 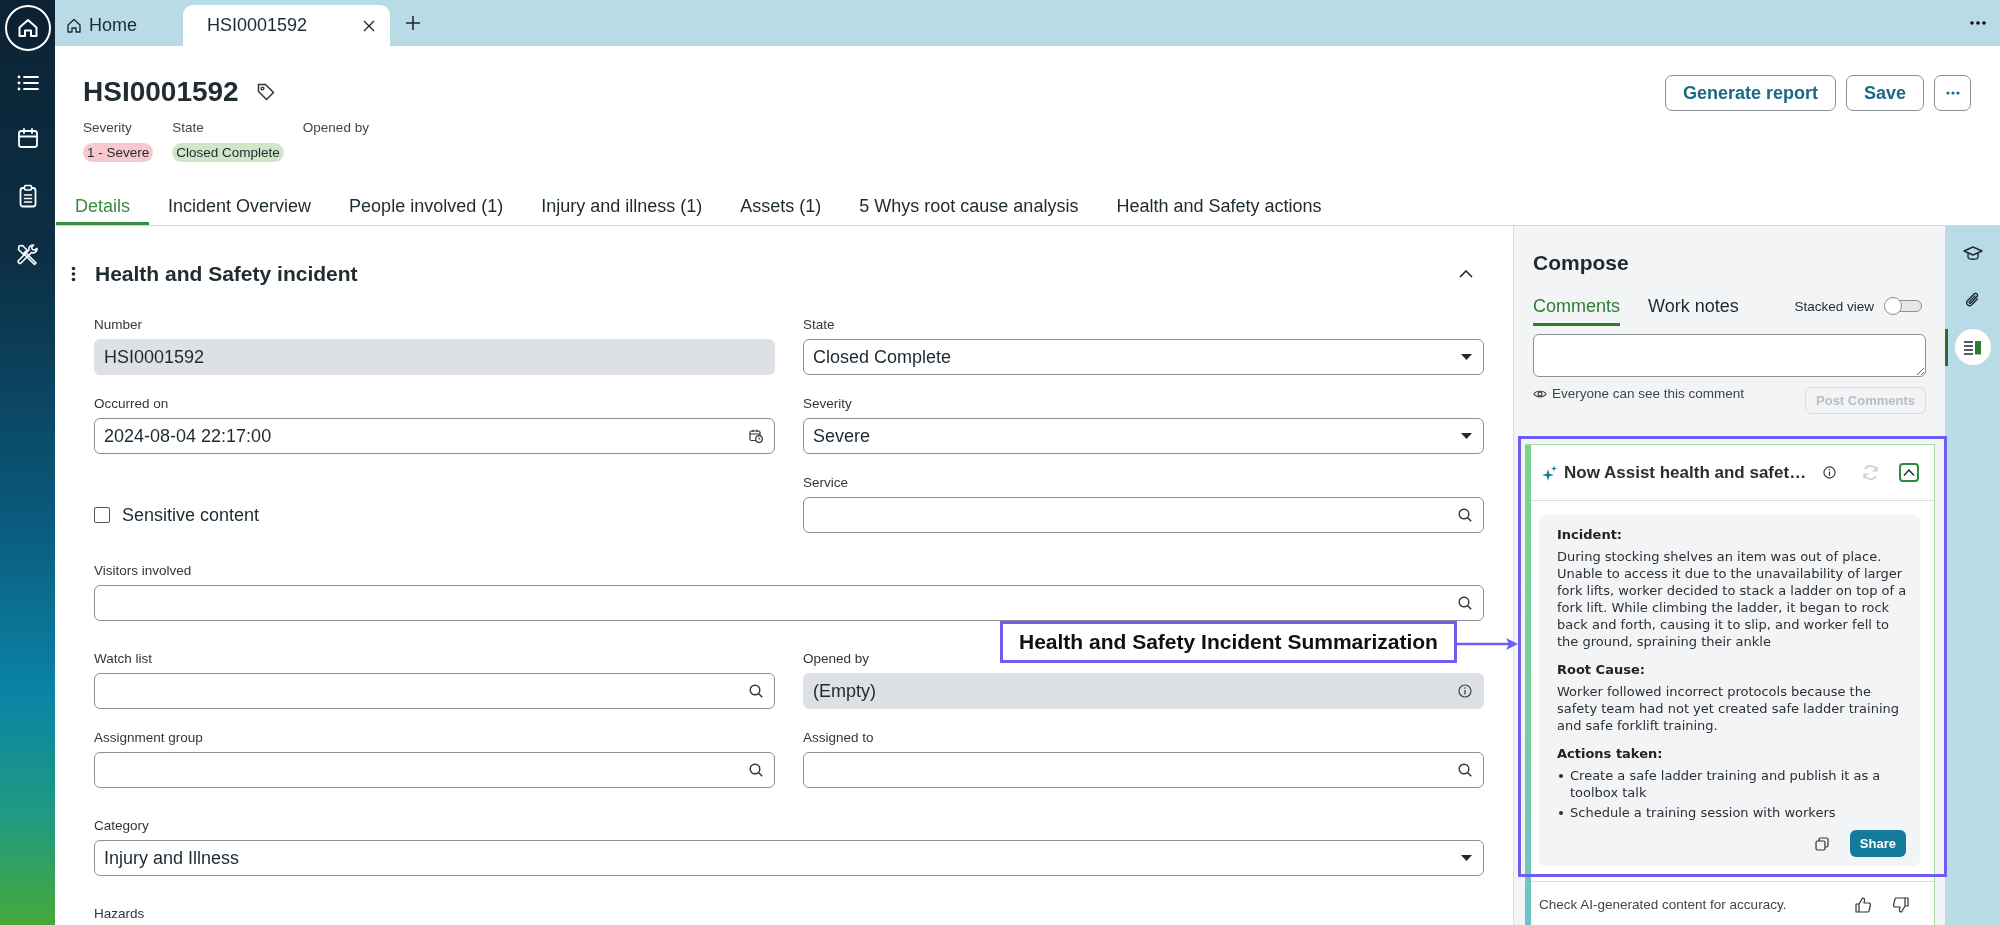 I want to click on select-field: Injury and Illness, so click(x=789, y=858).